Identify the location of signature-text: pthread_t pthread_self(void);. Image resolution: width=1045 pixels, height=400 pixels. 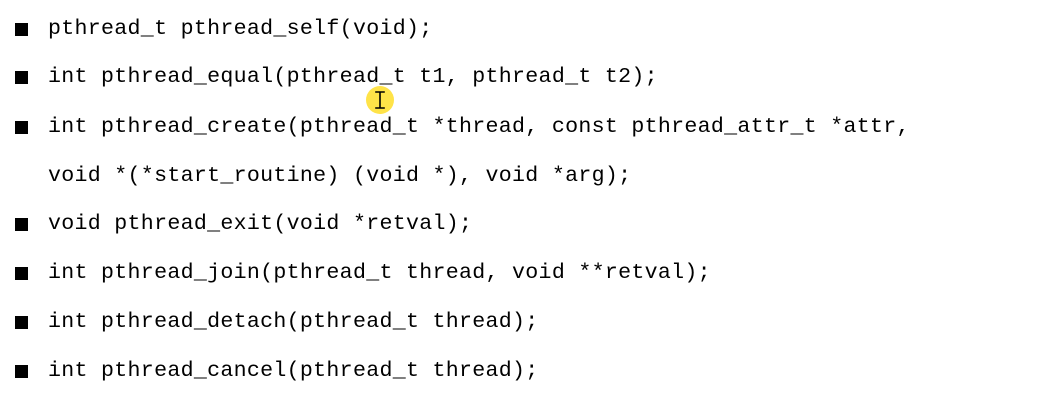
(240, 29).